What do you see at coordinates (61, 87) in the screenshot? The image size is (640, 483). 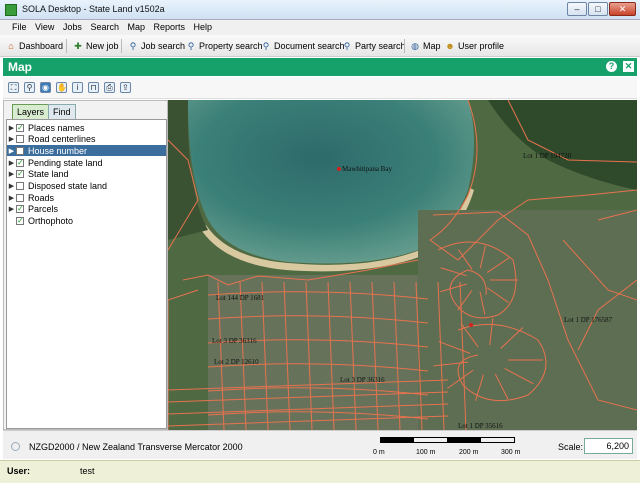 I see `pan-icon: ✋` at bounding box center [61, 87].